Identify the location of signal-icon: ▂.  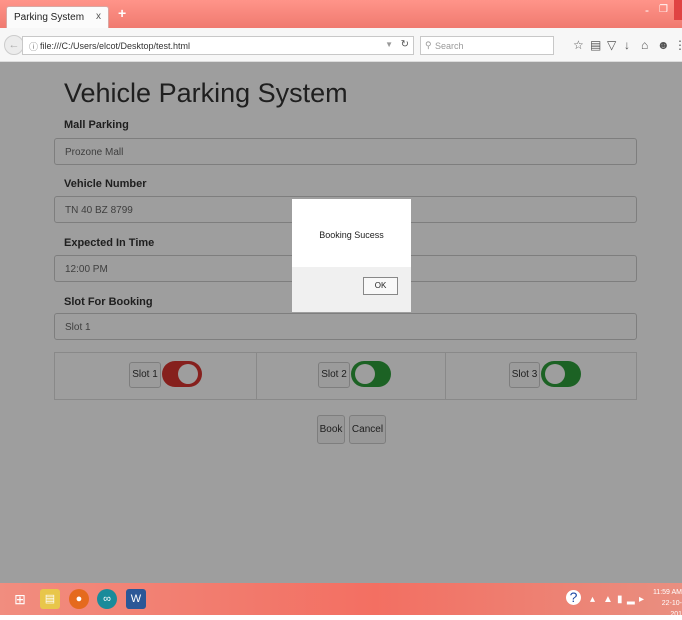
(631, 599).